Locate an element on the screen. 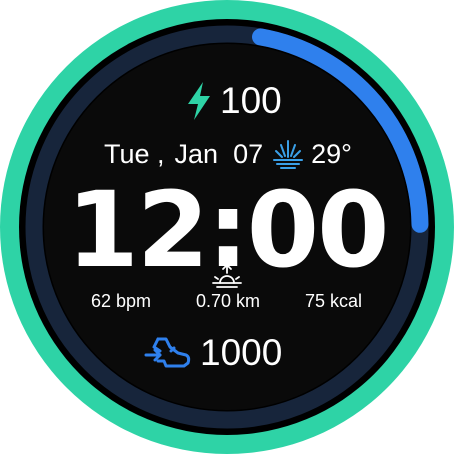 This screenshot has height=454, width=454. temperature-label: 29° is located at coordinates (331, 154).